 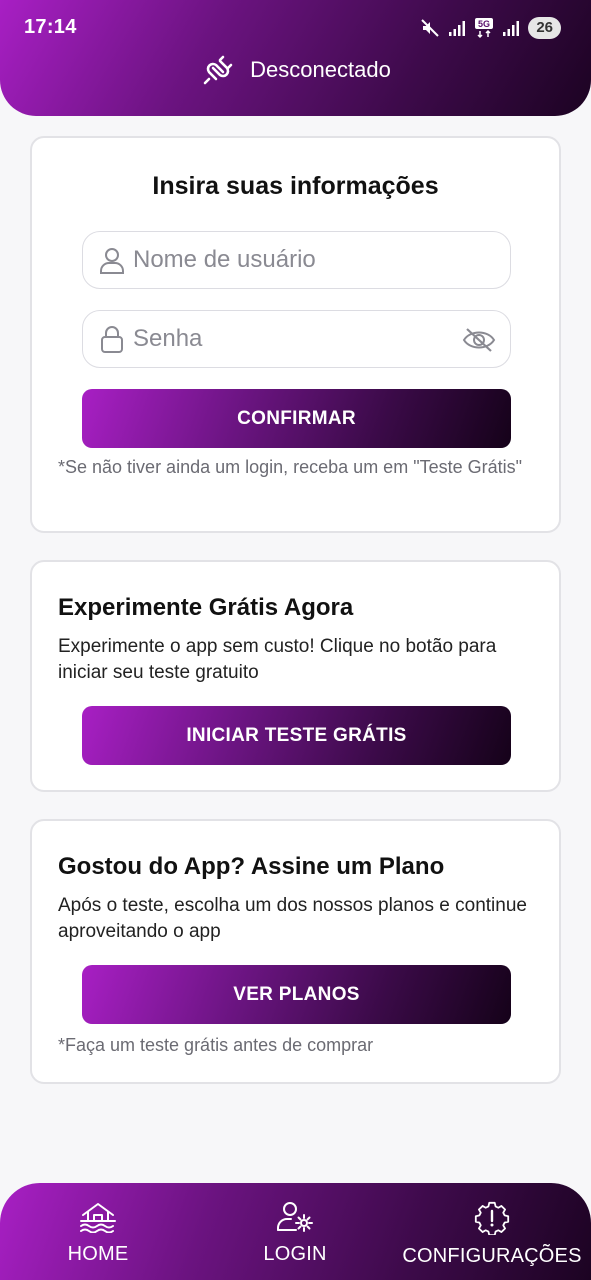 I want to click on svg-text: 5G, so click(x=484, y=24).